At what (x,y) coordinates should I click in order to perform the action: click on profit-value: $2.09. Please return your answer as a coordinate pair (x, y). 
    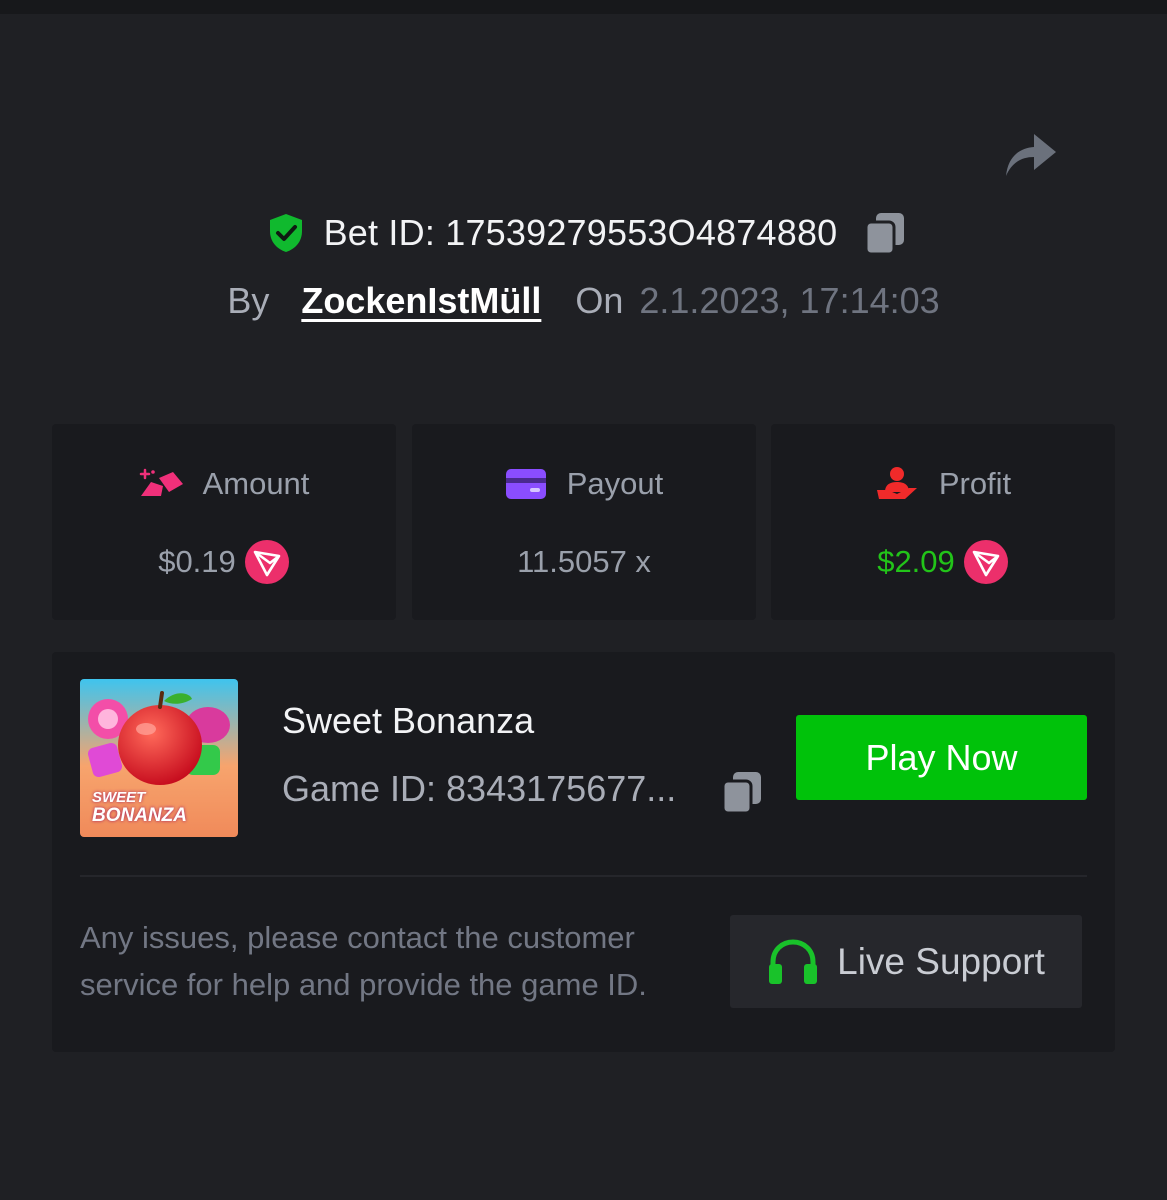
    Looking at the image, I should click on (916, 561).